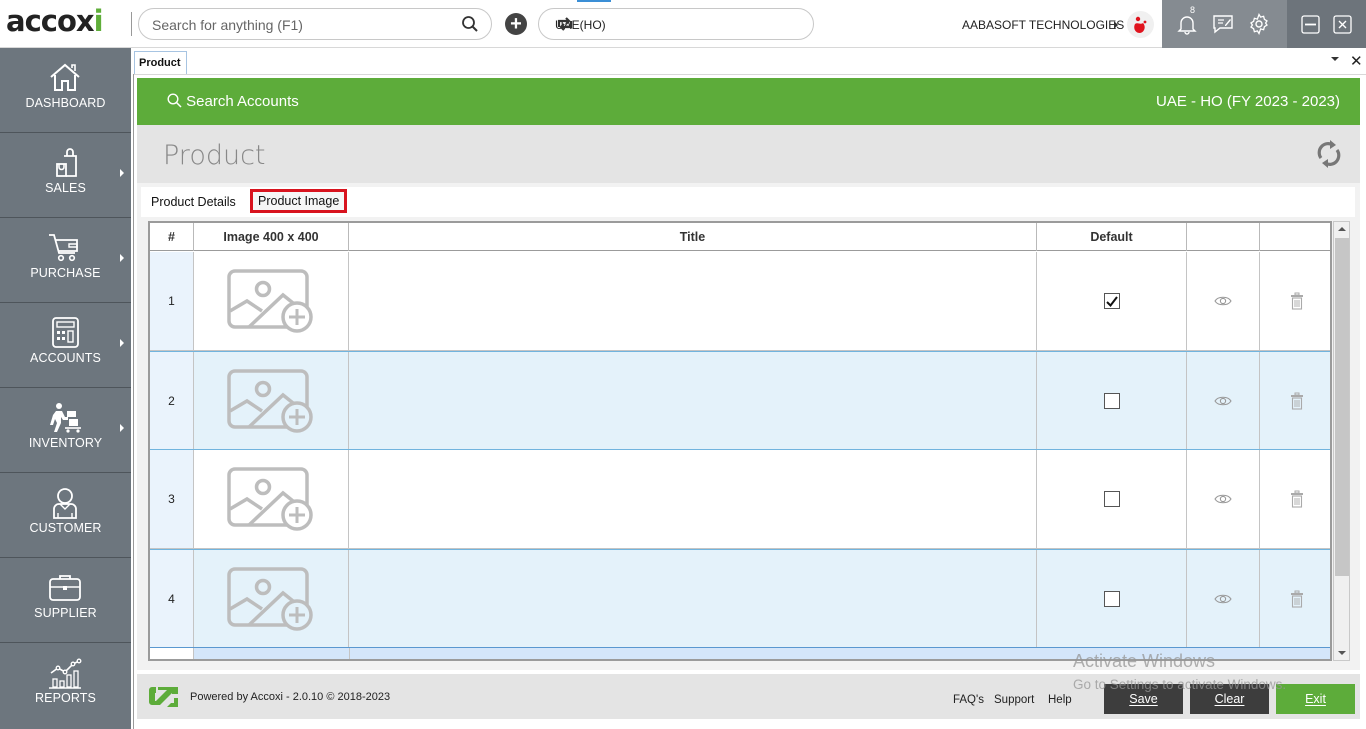 The height and width of the screenshot is (729, 1366). I want to click on global-search, so click(315, 24).